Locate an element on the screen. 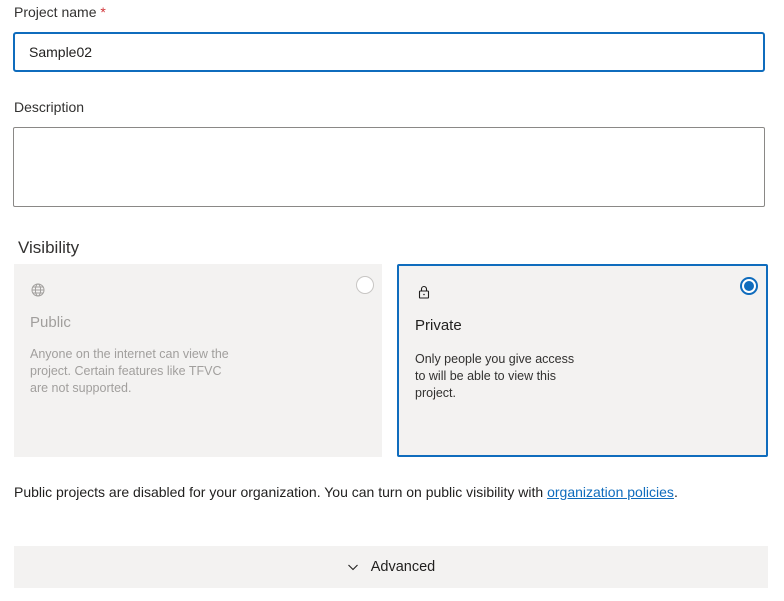 This screenshot has width=784, height=601. project-name-input is located at coordinates (389, 52).